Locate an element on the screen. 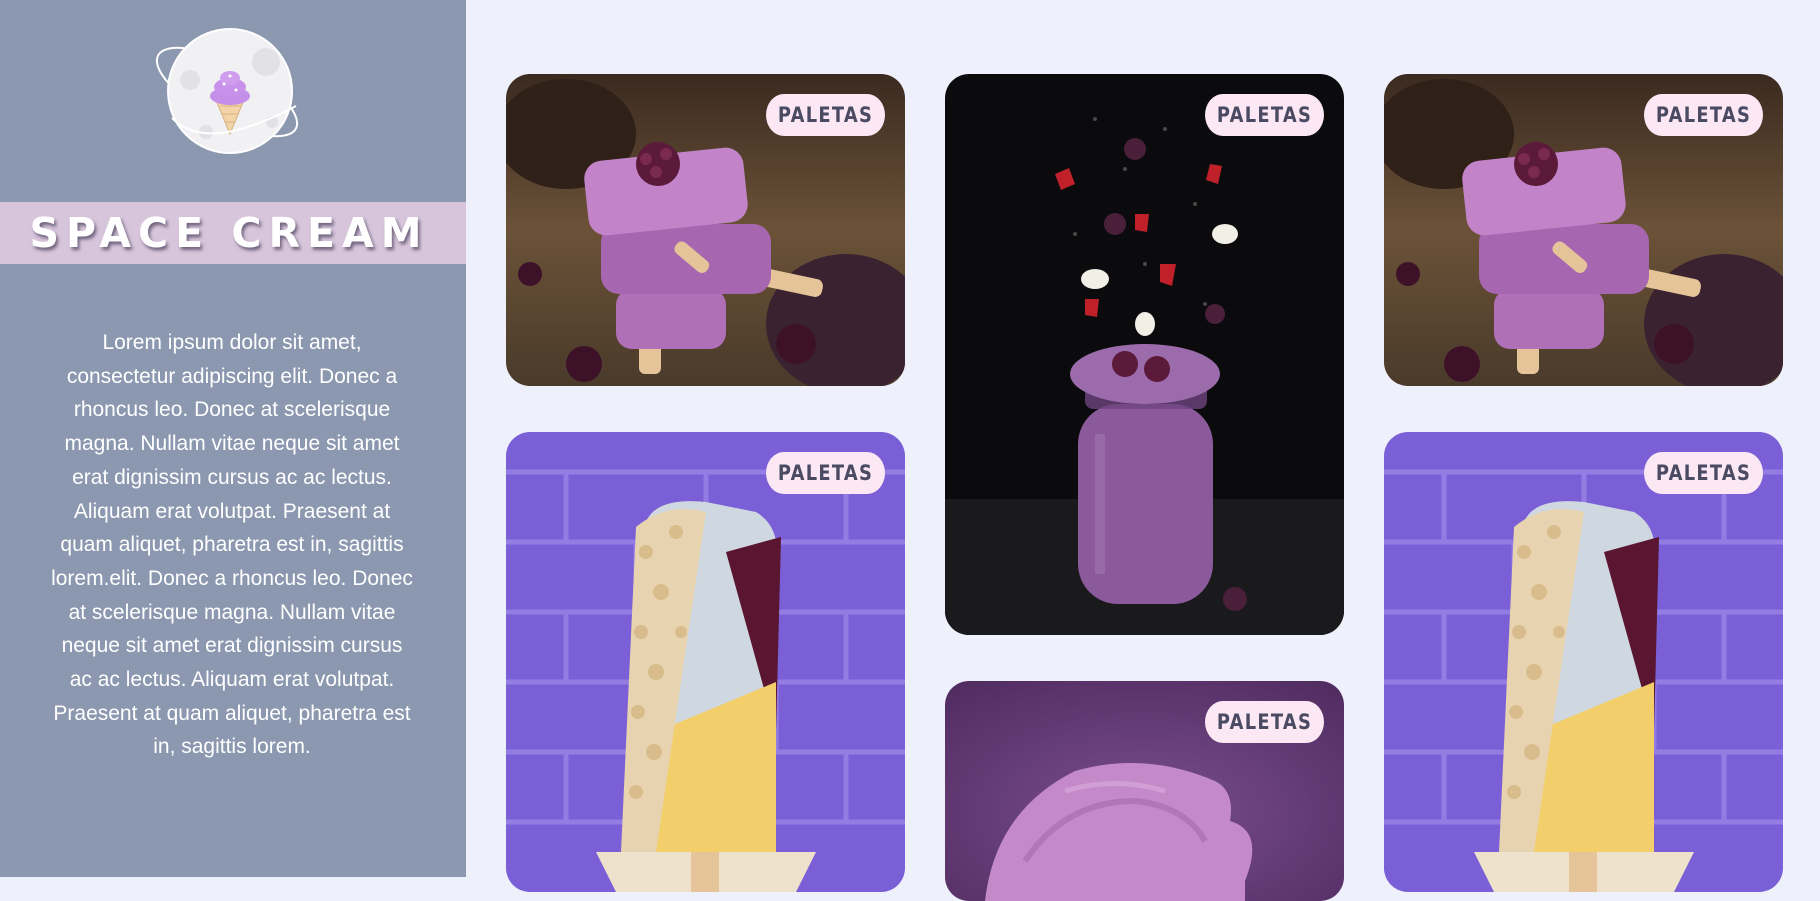 The width and height of the screenshot is (1820, 901). ice-cream-planet-logo is located at coordinates (227, 92).